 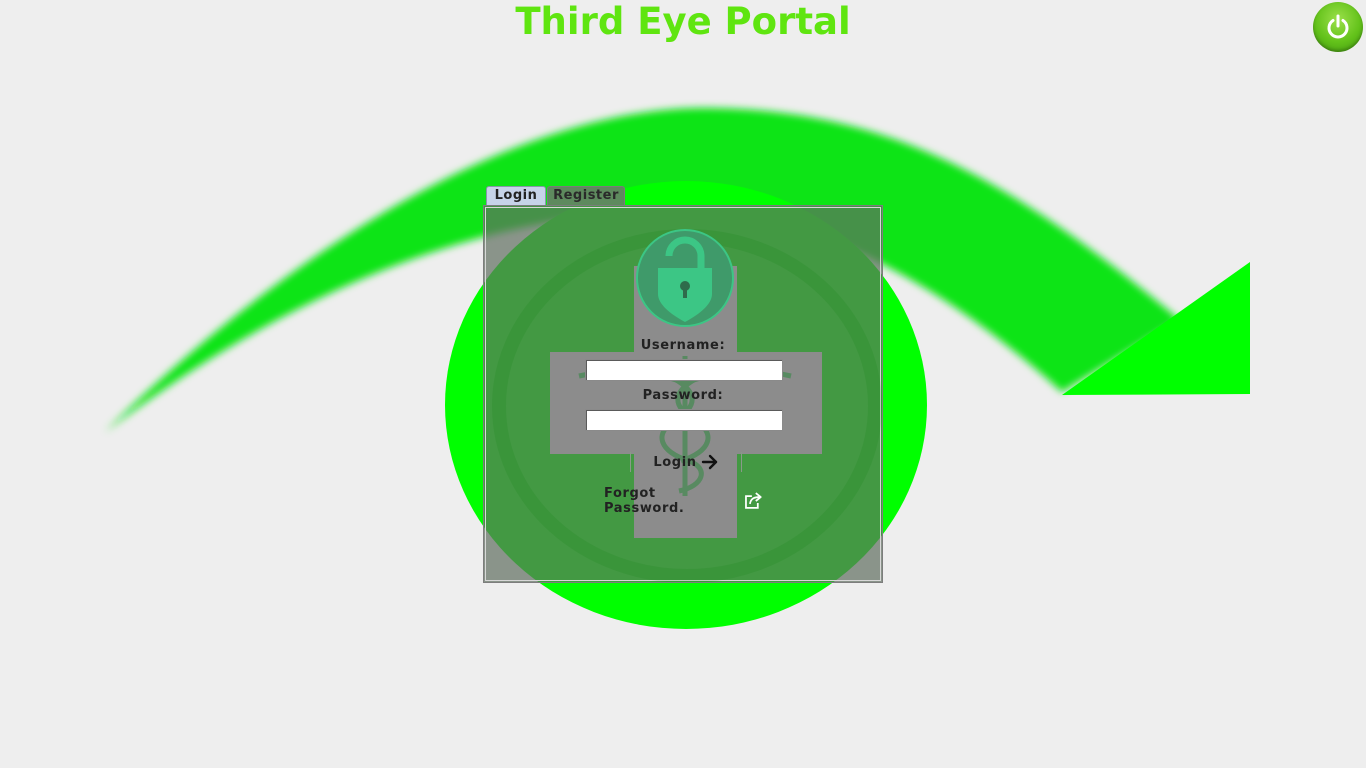 What do you see at coordinates (685, 278) in the screenshot?
I see `lock-icon` at bounding box center [685, 278].